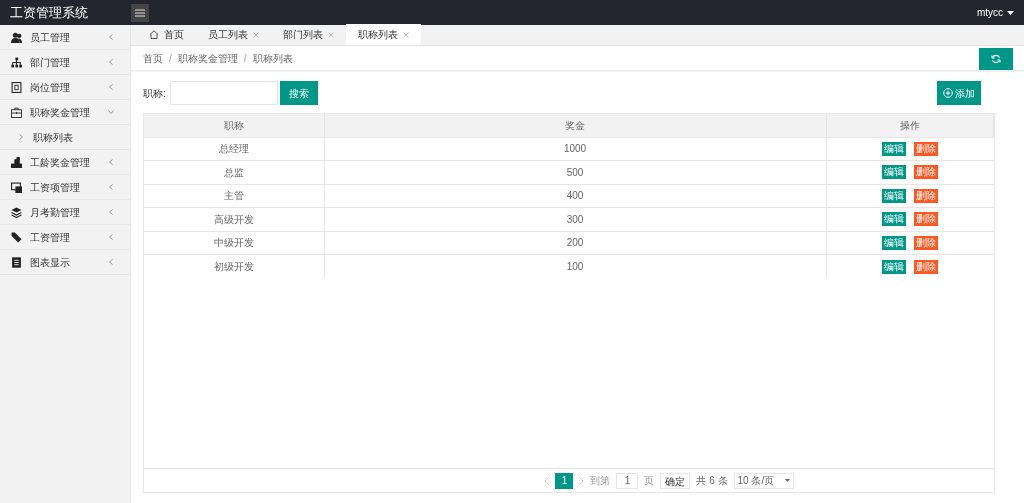 The width and height of the screenshot is (1024, 503). I want to click on column-header: 奖金, so click(575, 125).